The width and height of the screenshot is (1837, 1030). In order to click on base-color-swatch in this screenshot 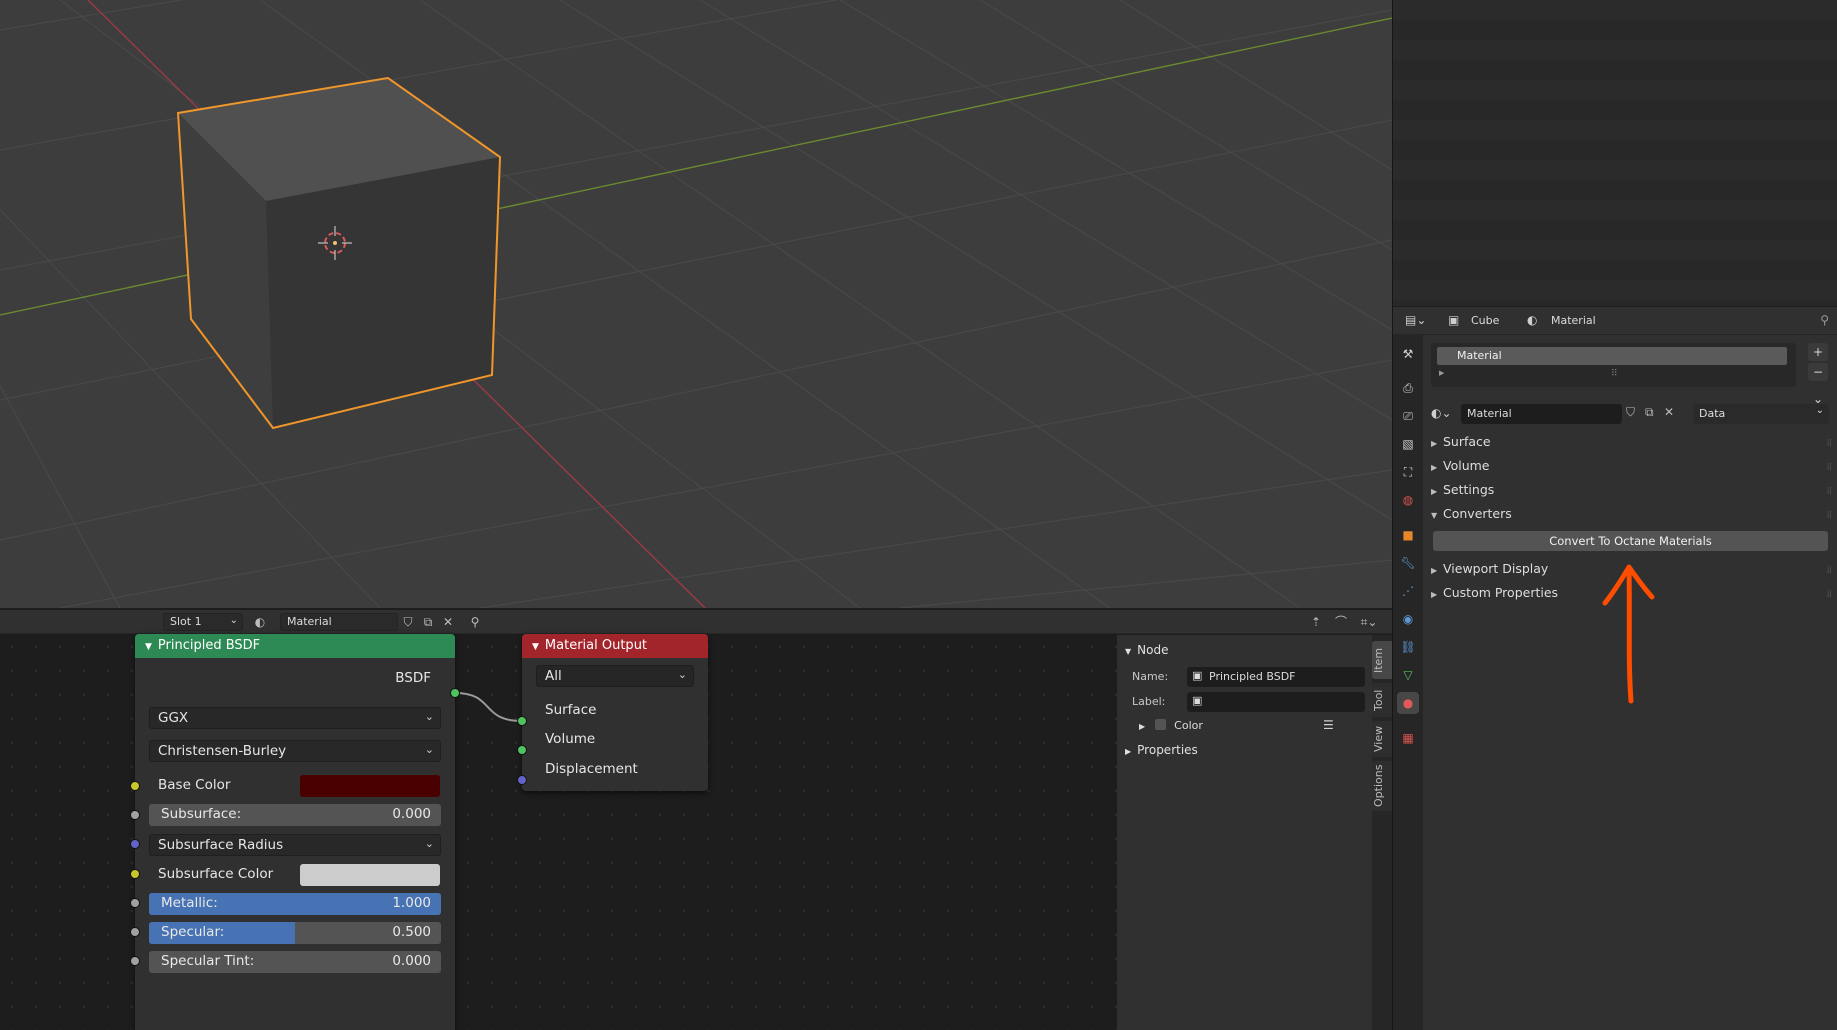, I will do `click(370, 786)`.